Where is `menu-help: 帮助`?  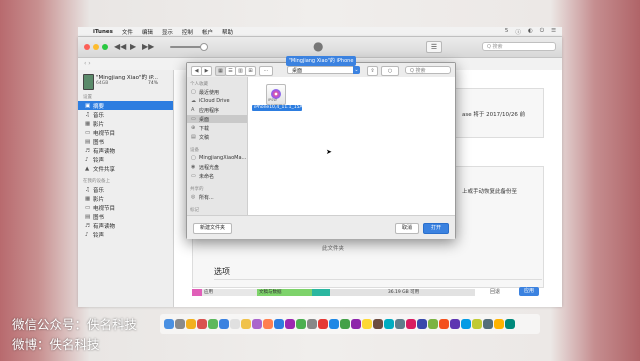 menu-help: 帮助 is located at coordinates (227, 32).